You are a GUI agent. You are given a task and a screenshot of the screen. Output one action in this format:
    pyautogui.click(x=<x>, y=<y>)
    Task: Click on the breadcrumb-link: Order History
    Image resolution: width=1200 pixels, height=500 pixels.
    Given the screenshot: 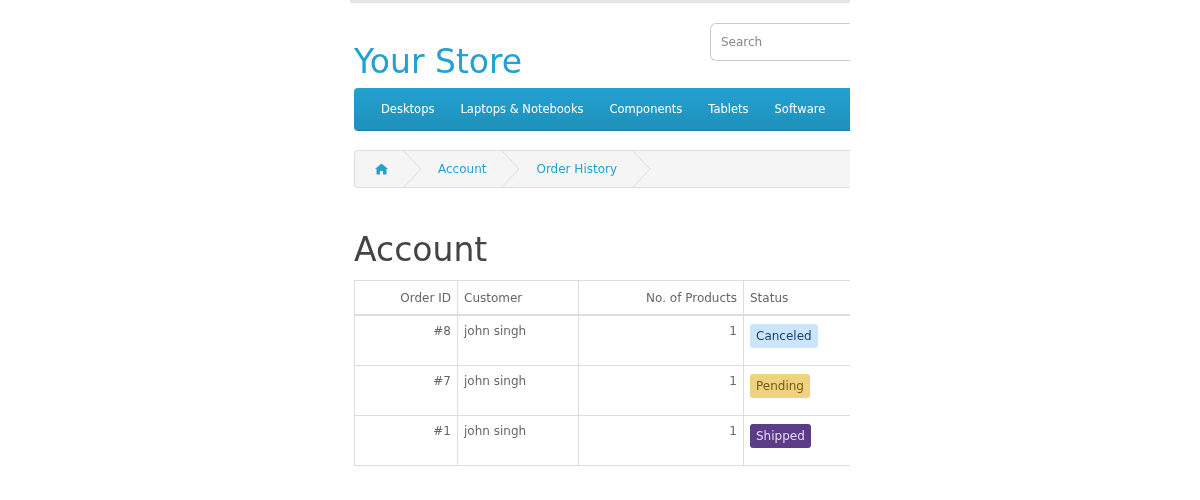 What is the action you would take?
    pyautogui.click(x=577, y=169)
    